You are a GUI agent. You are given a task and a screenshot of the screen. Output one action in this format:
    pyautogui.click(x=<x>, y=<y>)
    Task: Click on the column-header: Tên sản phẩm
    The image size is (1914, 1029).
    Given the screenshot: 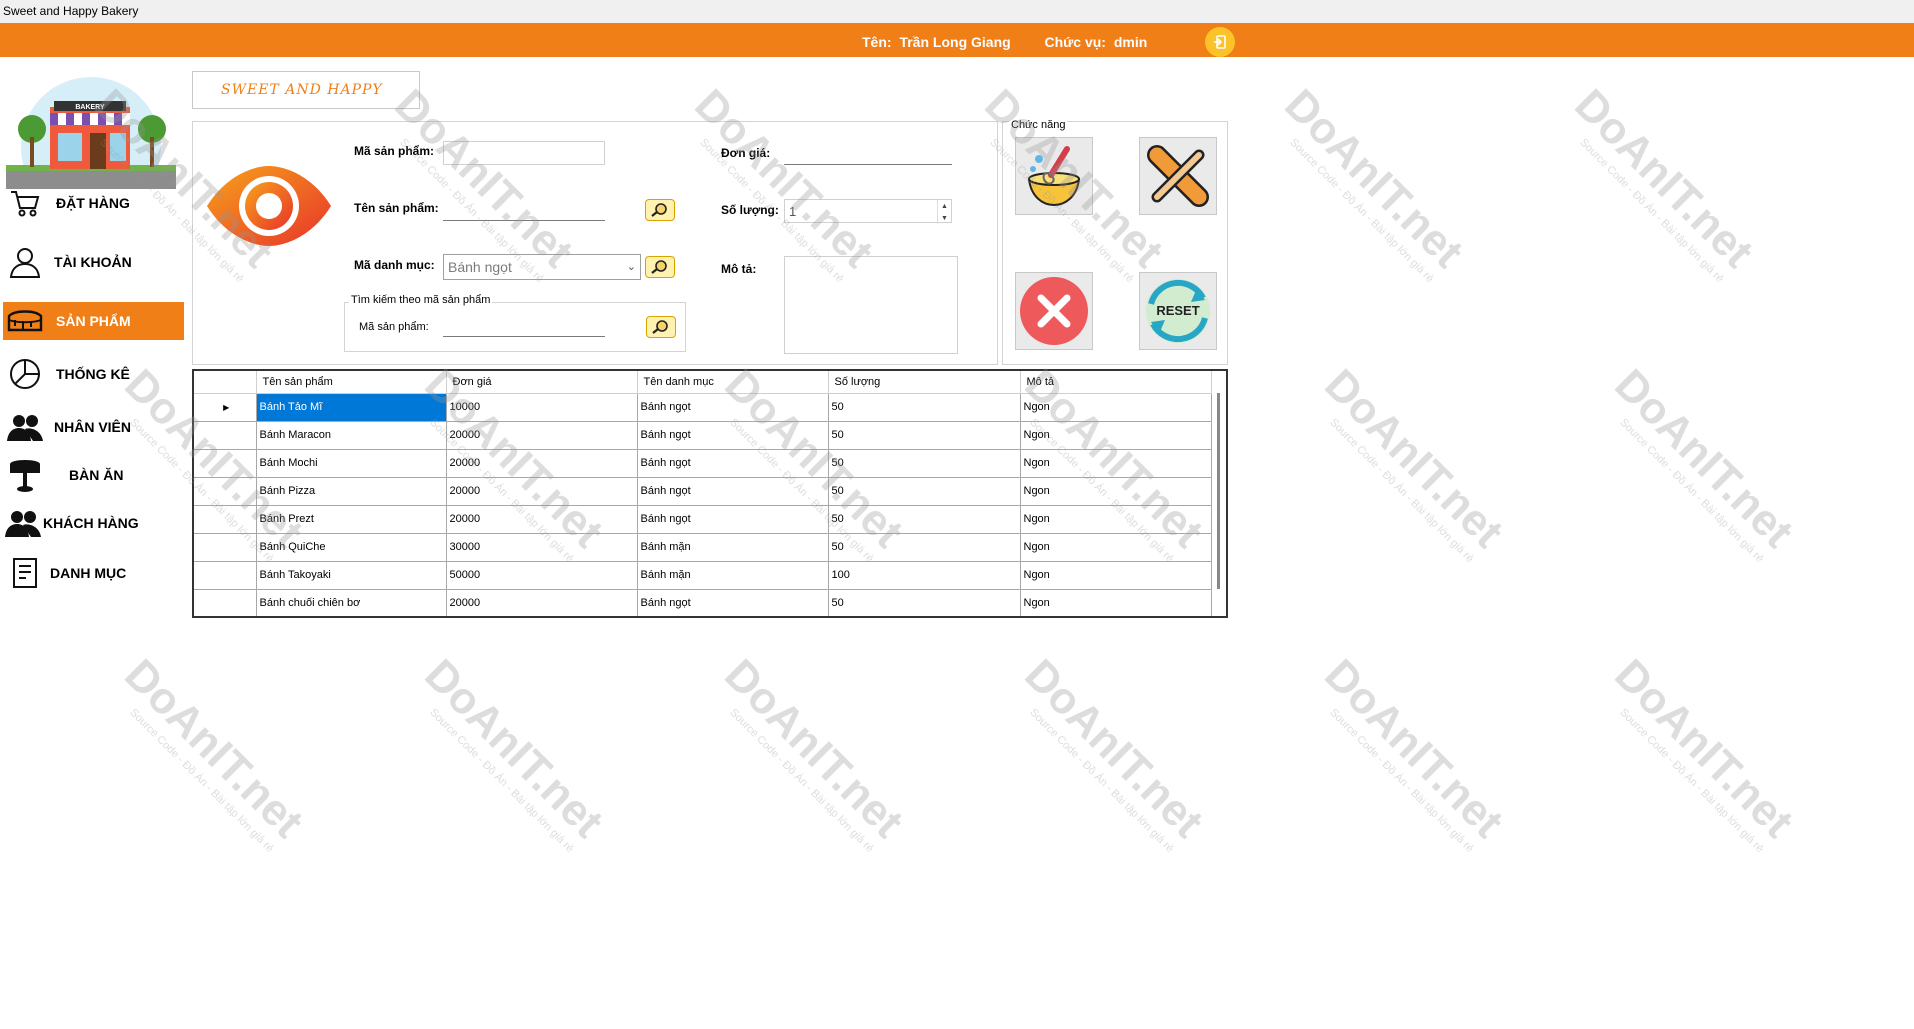 What is the action you would take?
    pyautogui.click(x=351, y=382)
    